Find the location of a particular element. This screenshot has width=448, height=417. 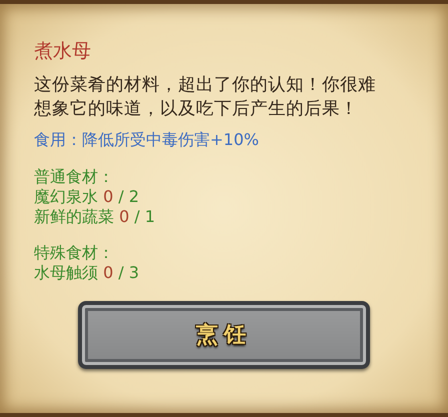

section-heading: 普通食材： is located at coordinates (74, 177).